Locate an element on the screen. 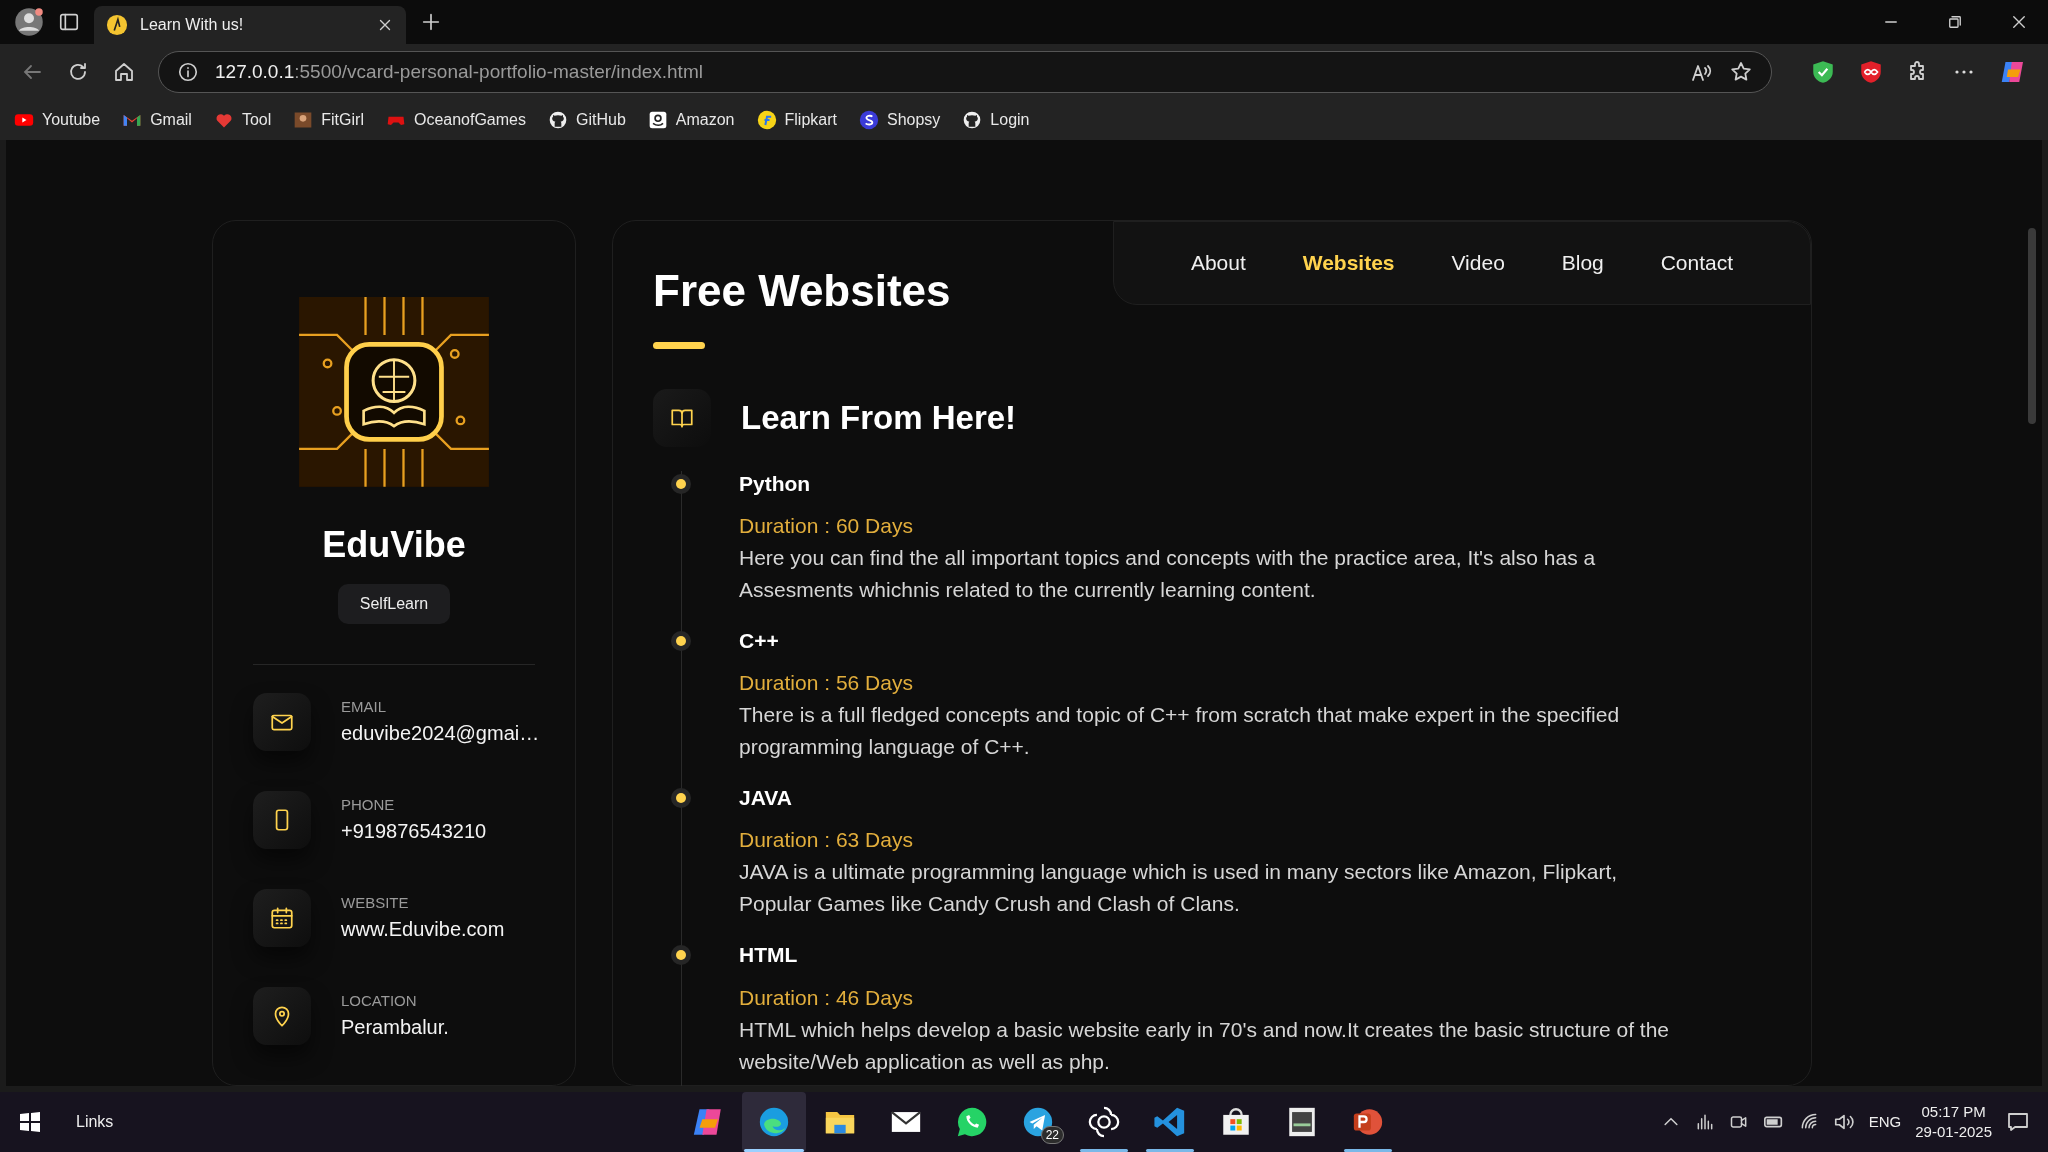 This screenshot has width=2048, height=1152. page-title: Free Websites is located at coordinates (802, 291).